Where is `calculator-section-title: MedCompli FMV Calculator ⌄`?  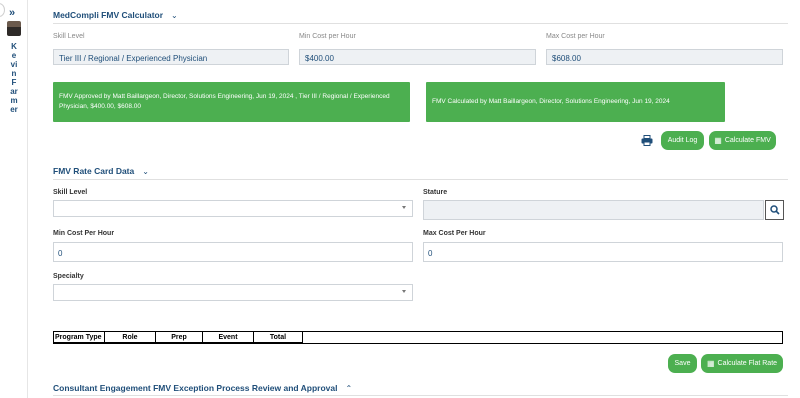 calculator-section-title: MedCompli FMV Calculator ⌄ is located at coordinates (115, 15).